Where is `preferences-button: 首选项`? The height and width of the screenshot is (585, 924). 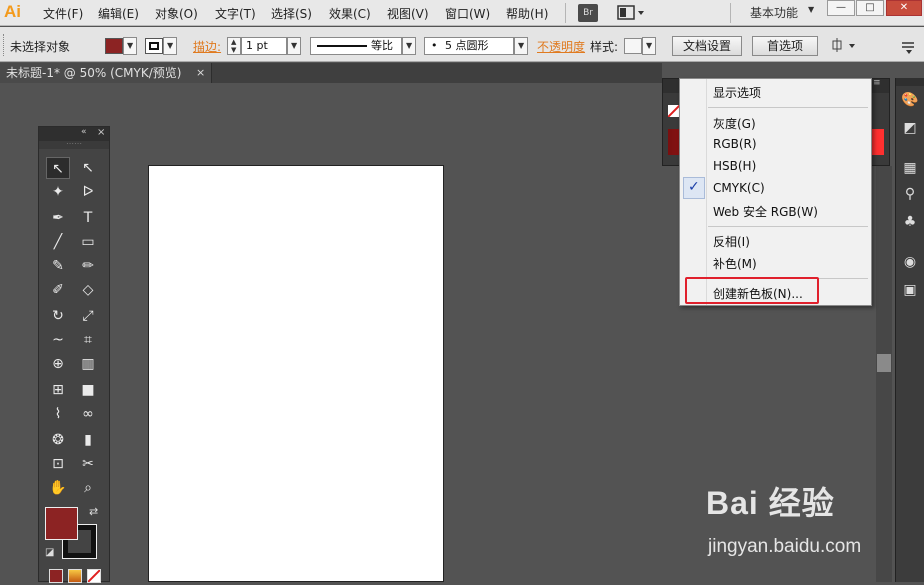 preferences-button: 首选项 is located at coordinates (785, 46).